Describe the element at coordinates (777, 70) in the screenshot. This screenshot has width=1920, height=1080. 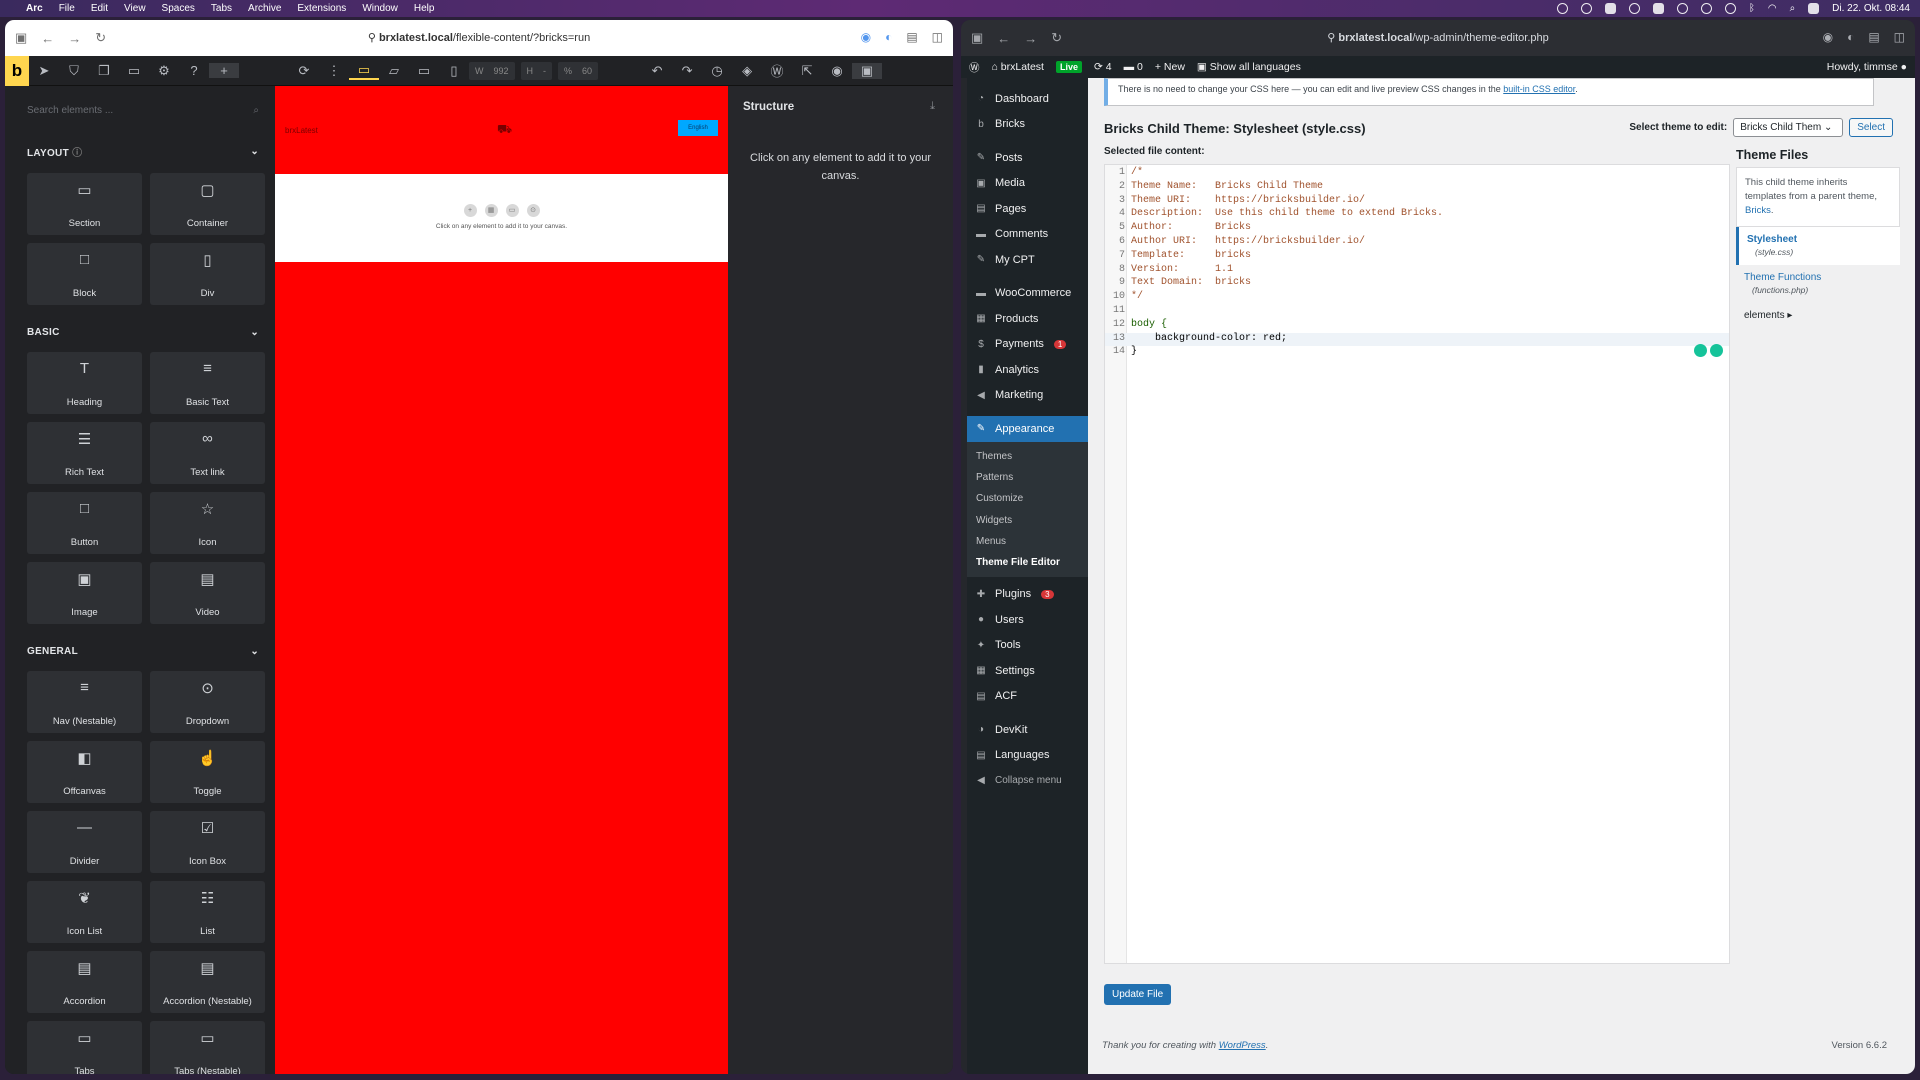
I see `wordpress-icon: Ⓦ` at that location.